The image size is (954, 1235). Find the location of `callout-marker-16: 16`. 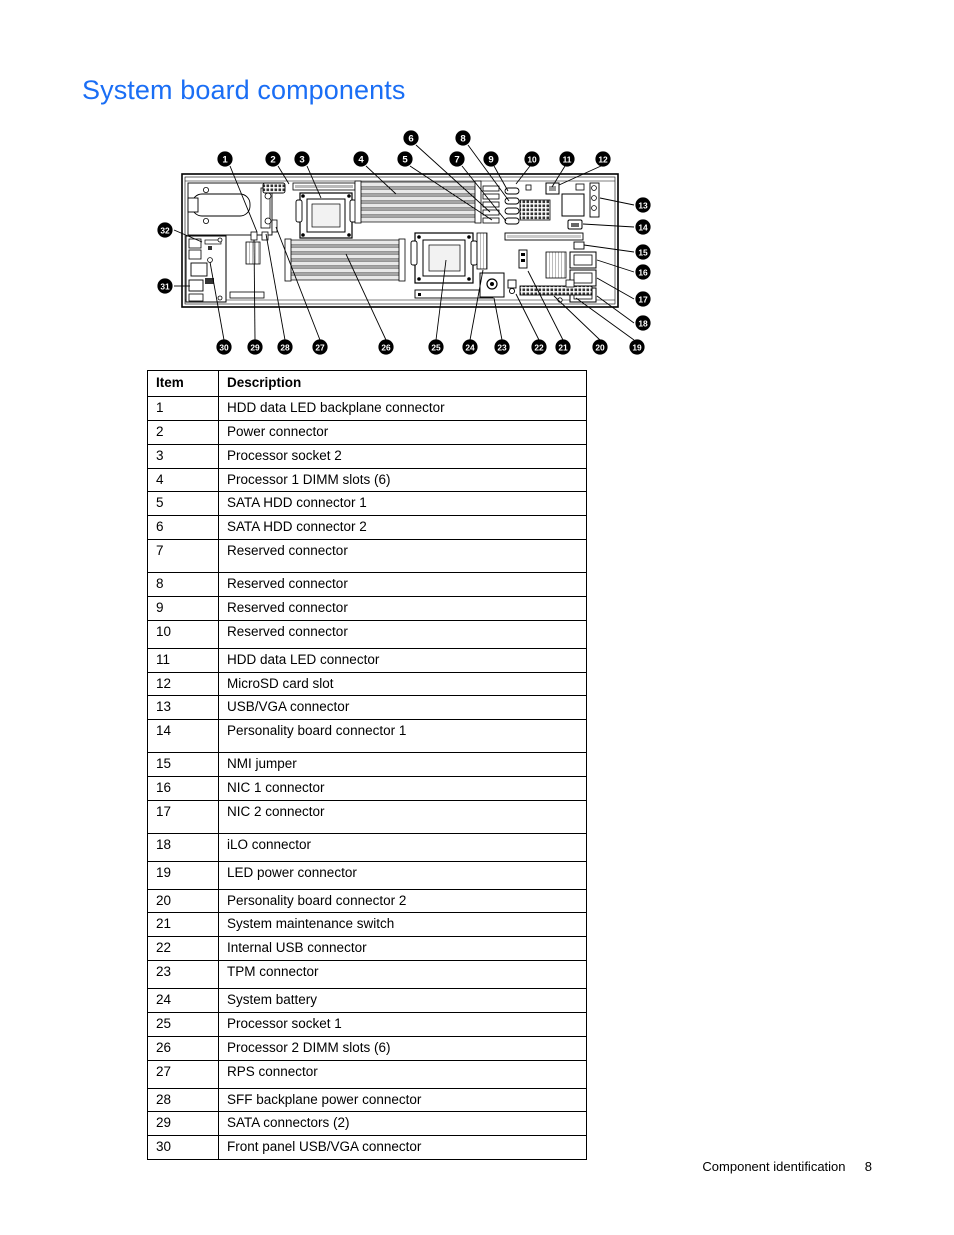

callout-marker-16: 16 is located at coordinates (643, 272).